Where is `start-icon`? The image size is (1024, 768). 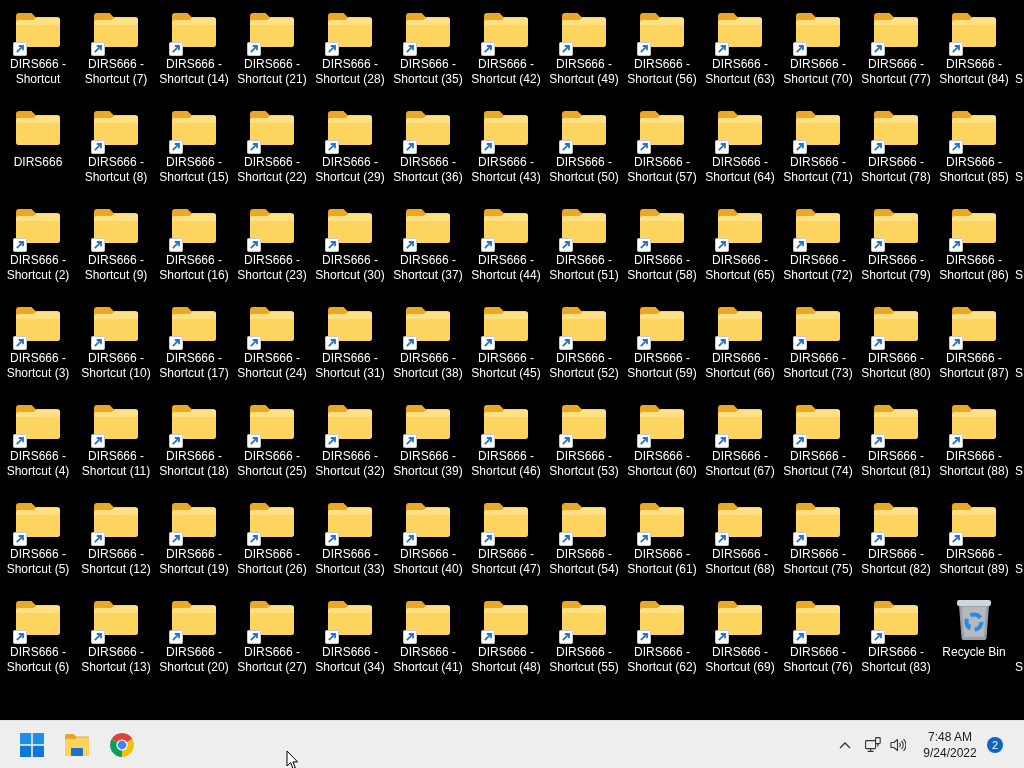 start-icon is located at coordinates (32, 744).